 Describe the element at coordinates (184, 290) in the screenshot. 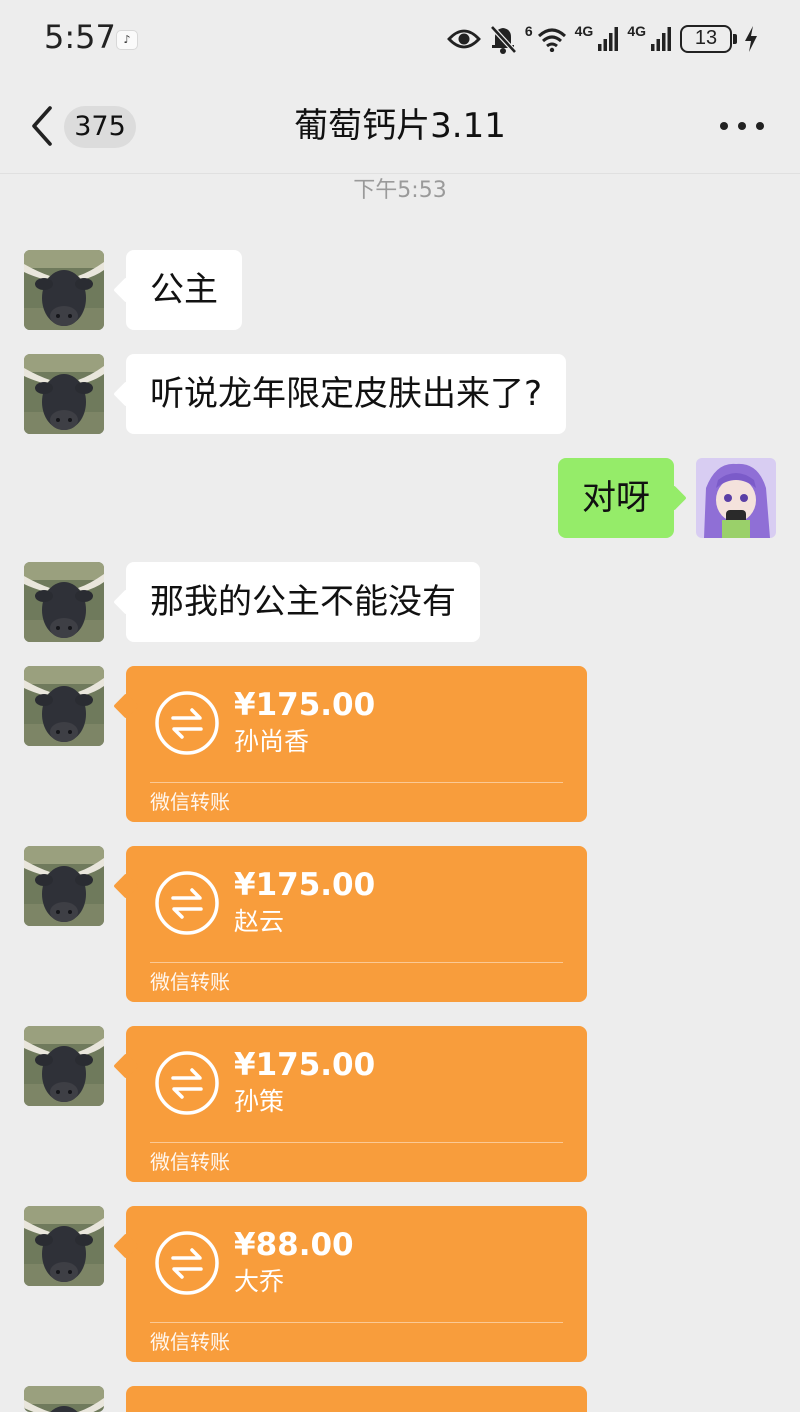

I see `incoming-message: 公主` at that location.